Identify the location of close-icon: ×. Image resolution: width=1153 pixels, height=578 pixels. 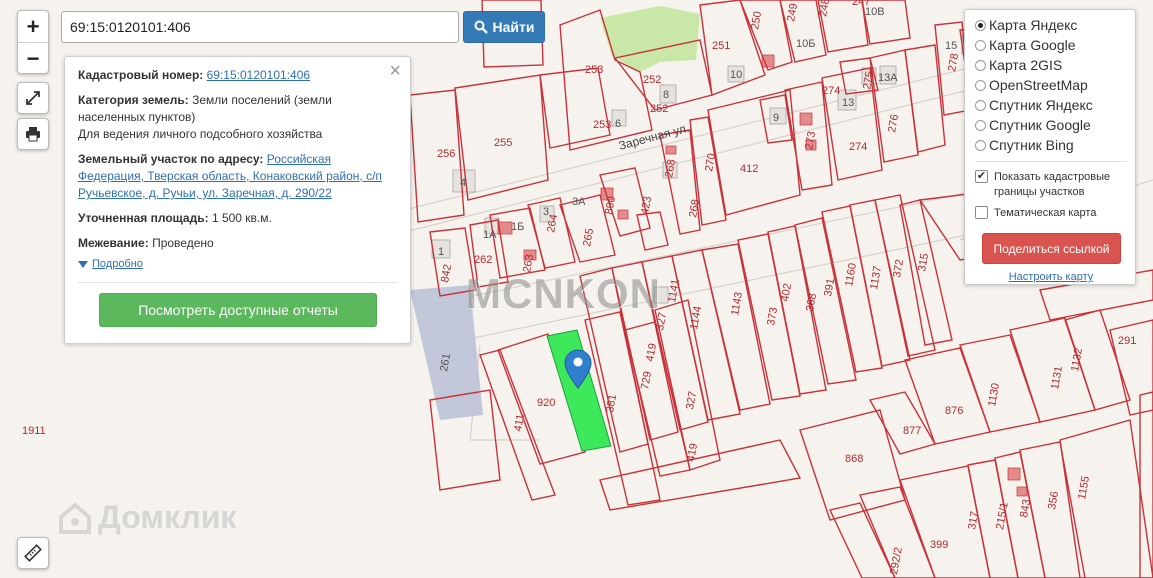
(395, 71).